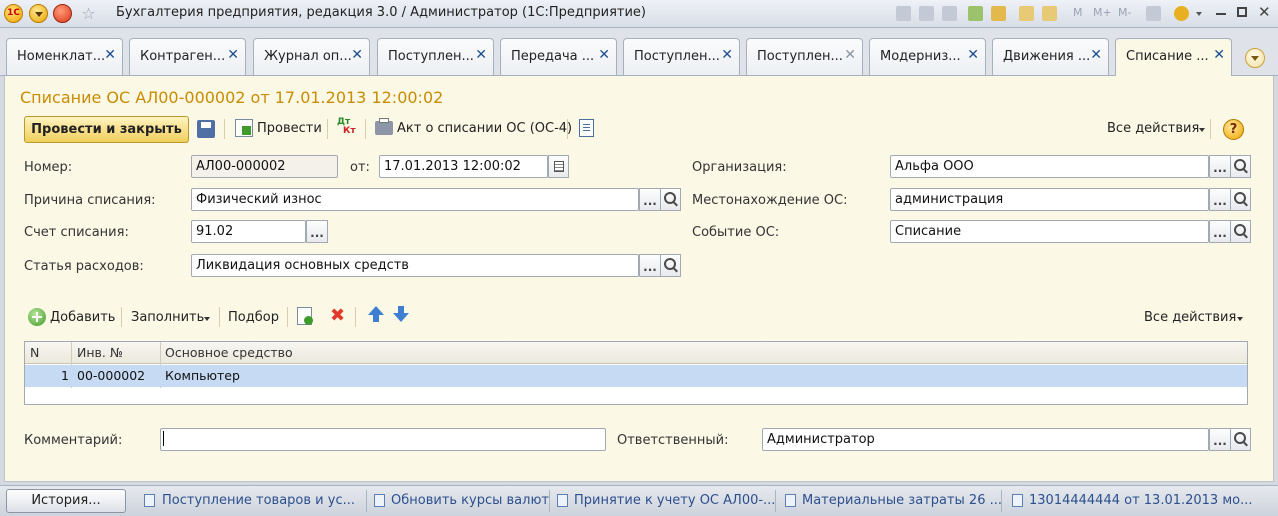 The image size is (1278, 516). Describe the element at coordinates (1173, 57) in the screenshot. I see `tab-writeoff: Списание ... ✕` at that location.